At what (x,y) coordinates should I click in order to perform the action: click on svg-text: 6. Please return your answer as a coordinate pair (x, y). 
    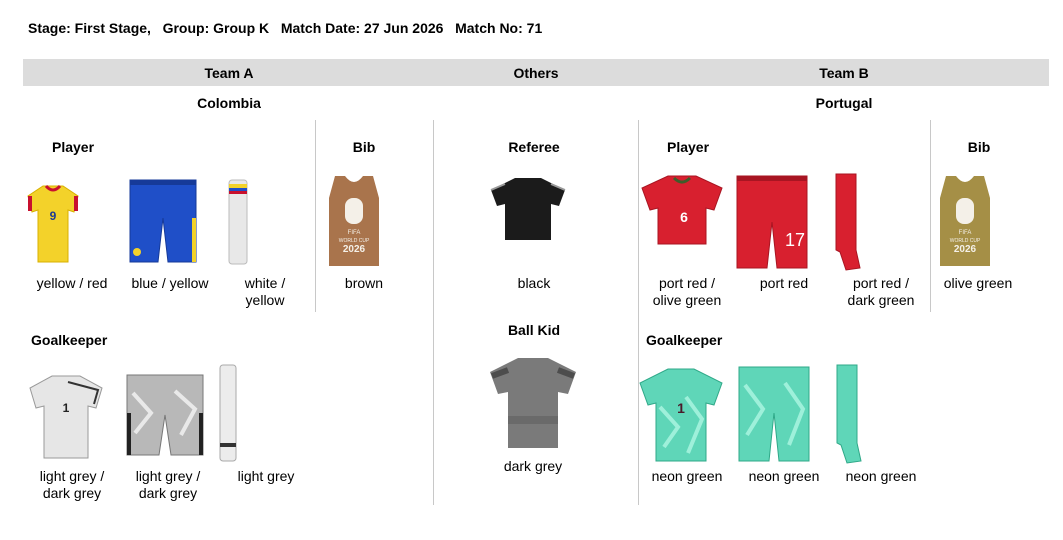
    Looking at the image, I should click on (684, 217).